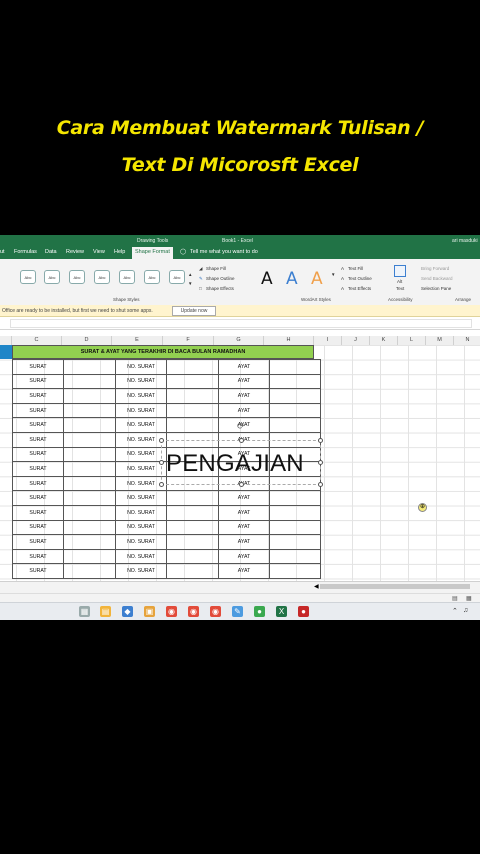  I want to click on folder-icon: ▣, so click(149, 611).